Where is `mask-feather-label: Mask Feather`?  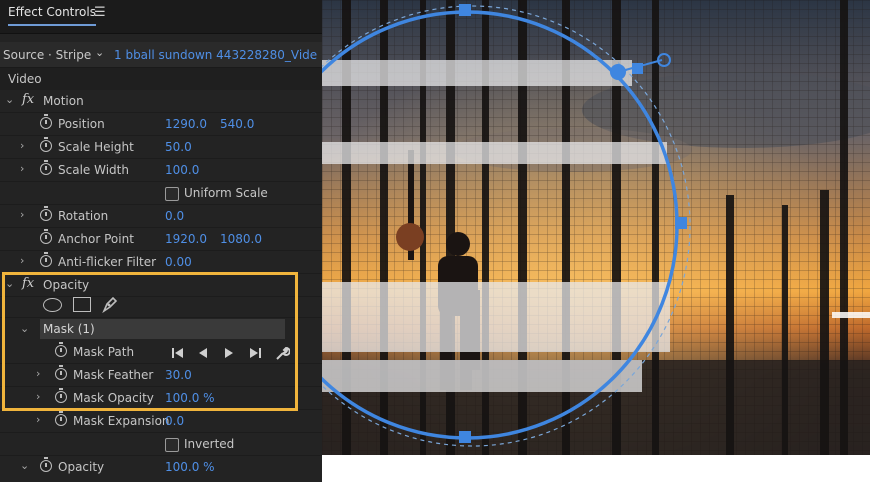 mask-feather-label: Mask Feather is located at coordinates (113, 375).